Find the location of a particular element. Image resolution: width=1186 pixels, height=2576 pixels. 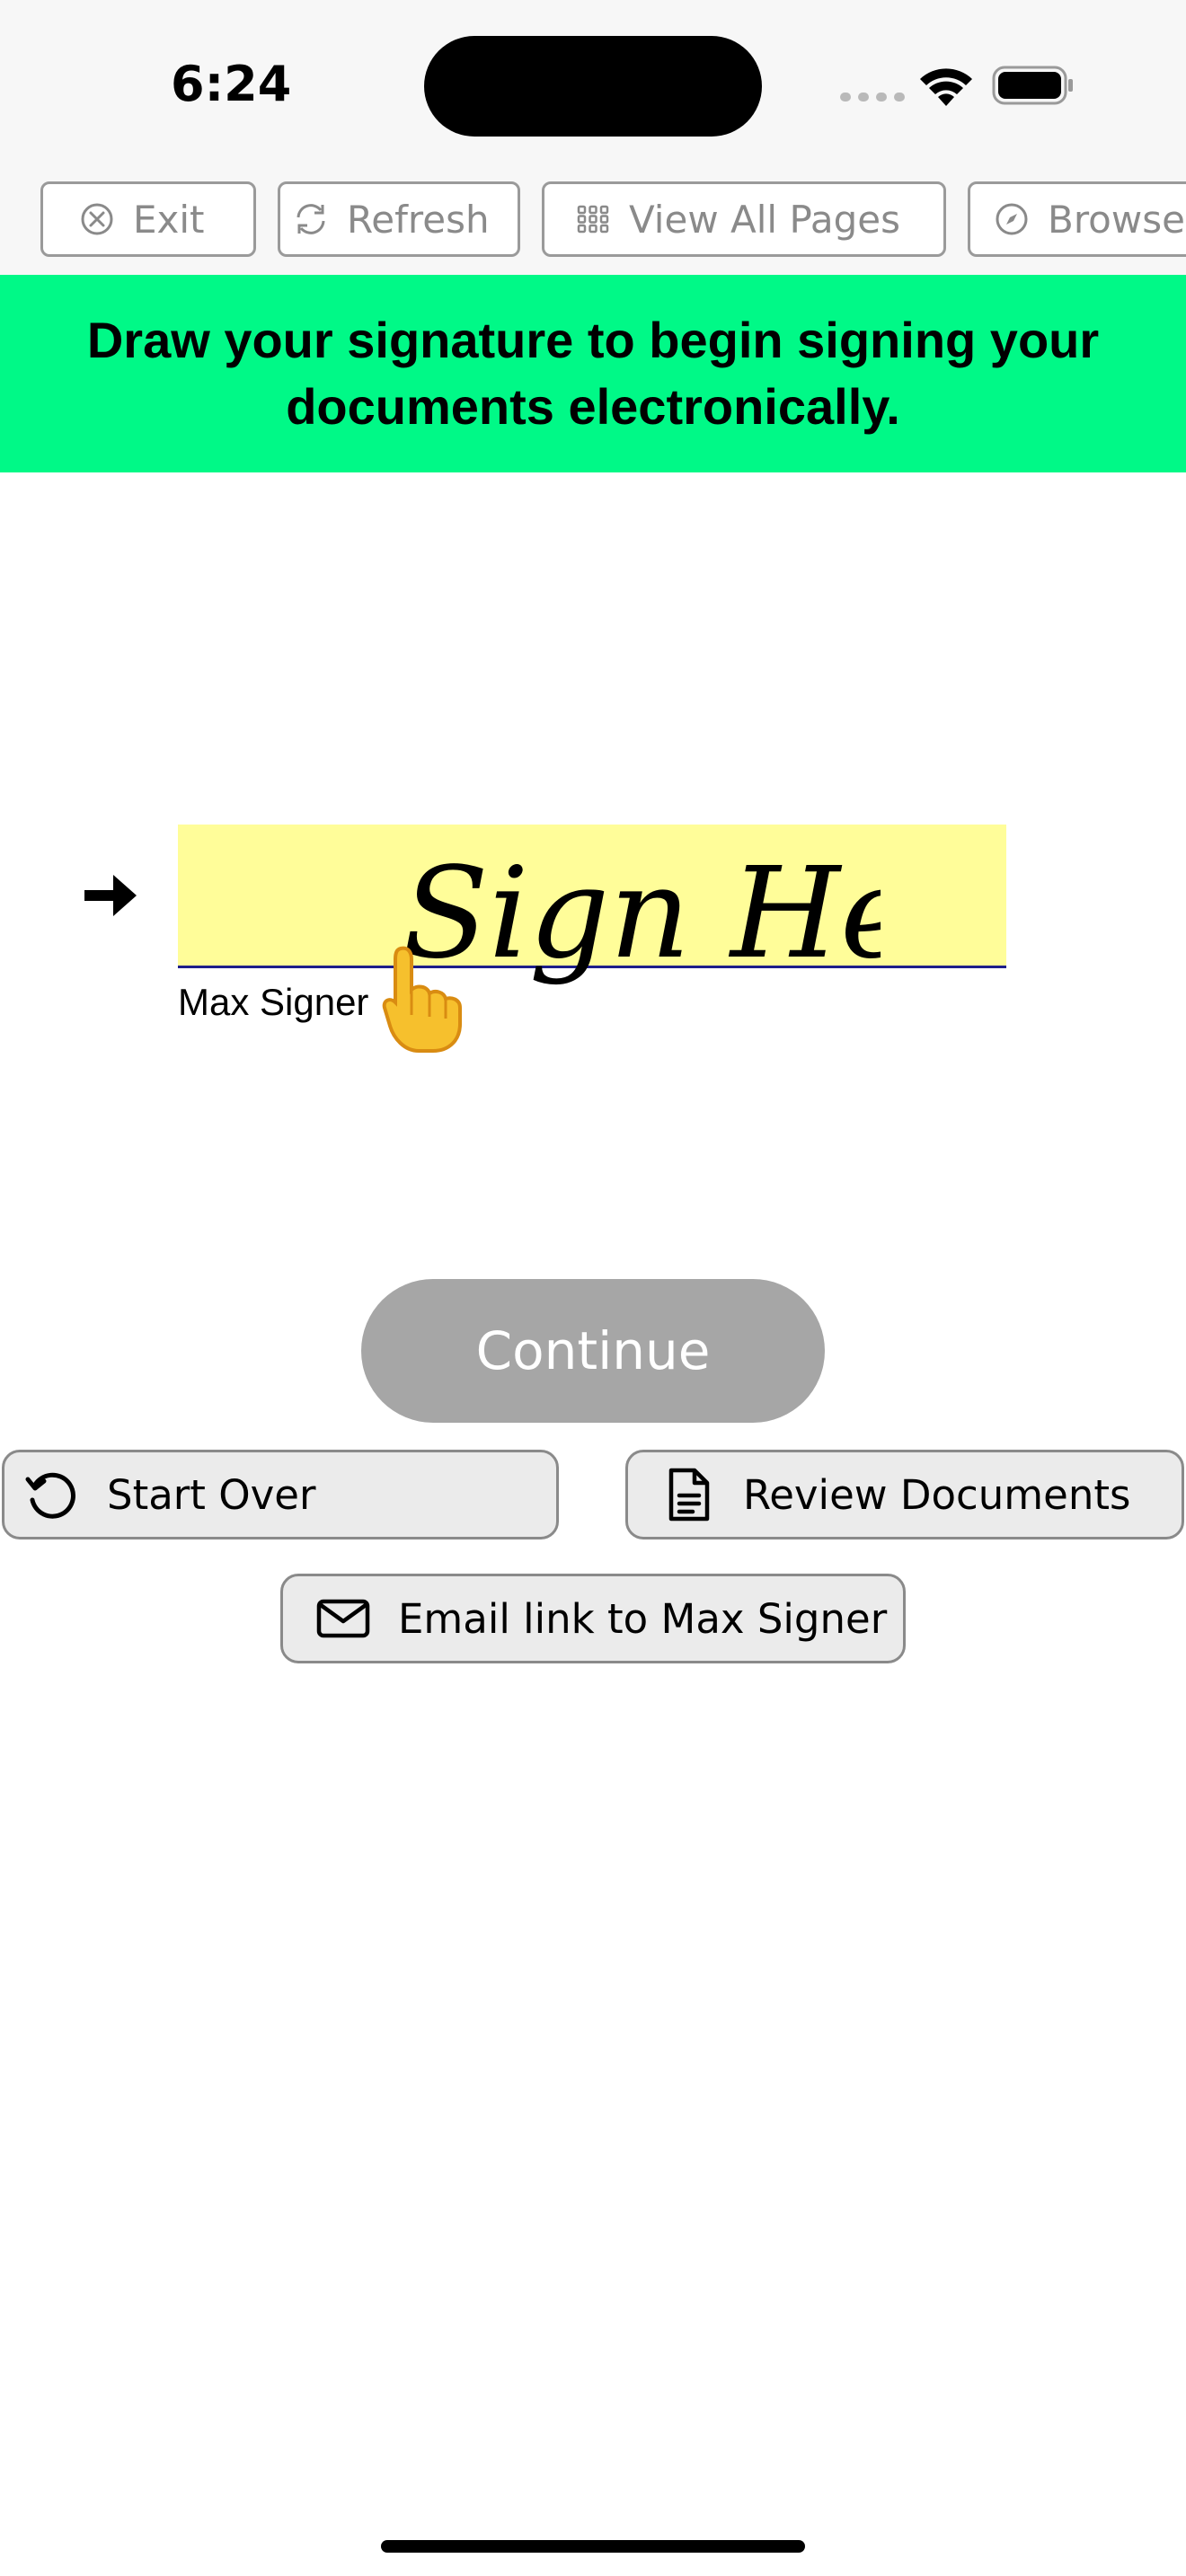

browser-button: Browser is located at coordinates (1077, 219).